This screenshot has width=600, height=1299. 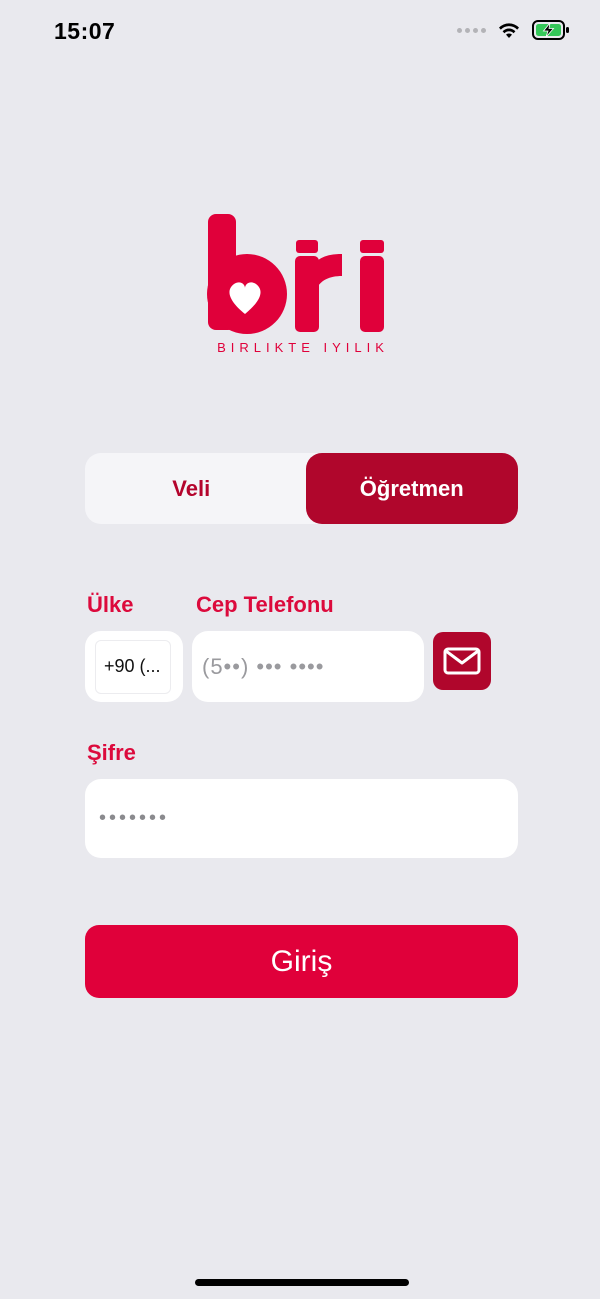 What do you see at coordinates (301, 961) in the screenshot?
I see `login-button: Giriş` at bounding box center [301, 961].